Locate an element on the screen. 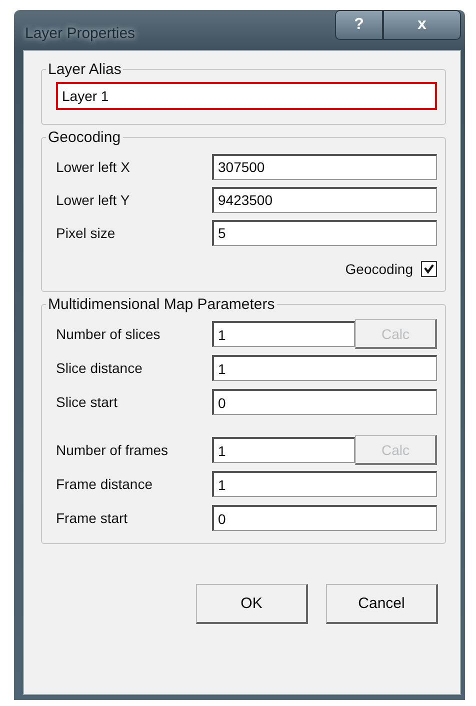  checkbox-label: Geocoding is located at coordinates (379, 269).